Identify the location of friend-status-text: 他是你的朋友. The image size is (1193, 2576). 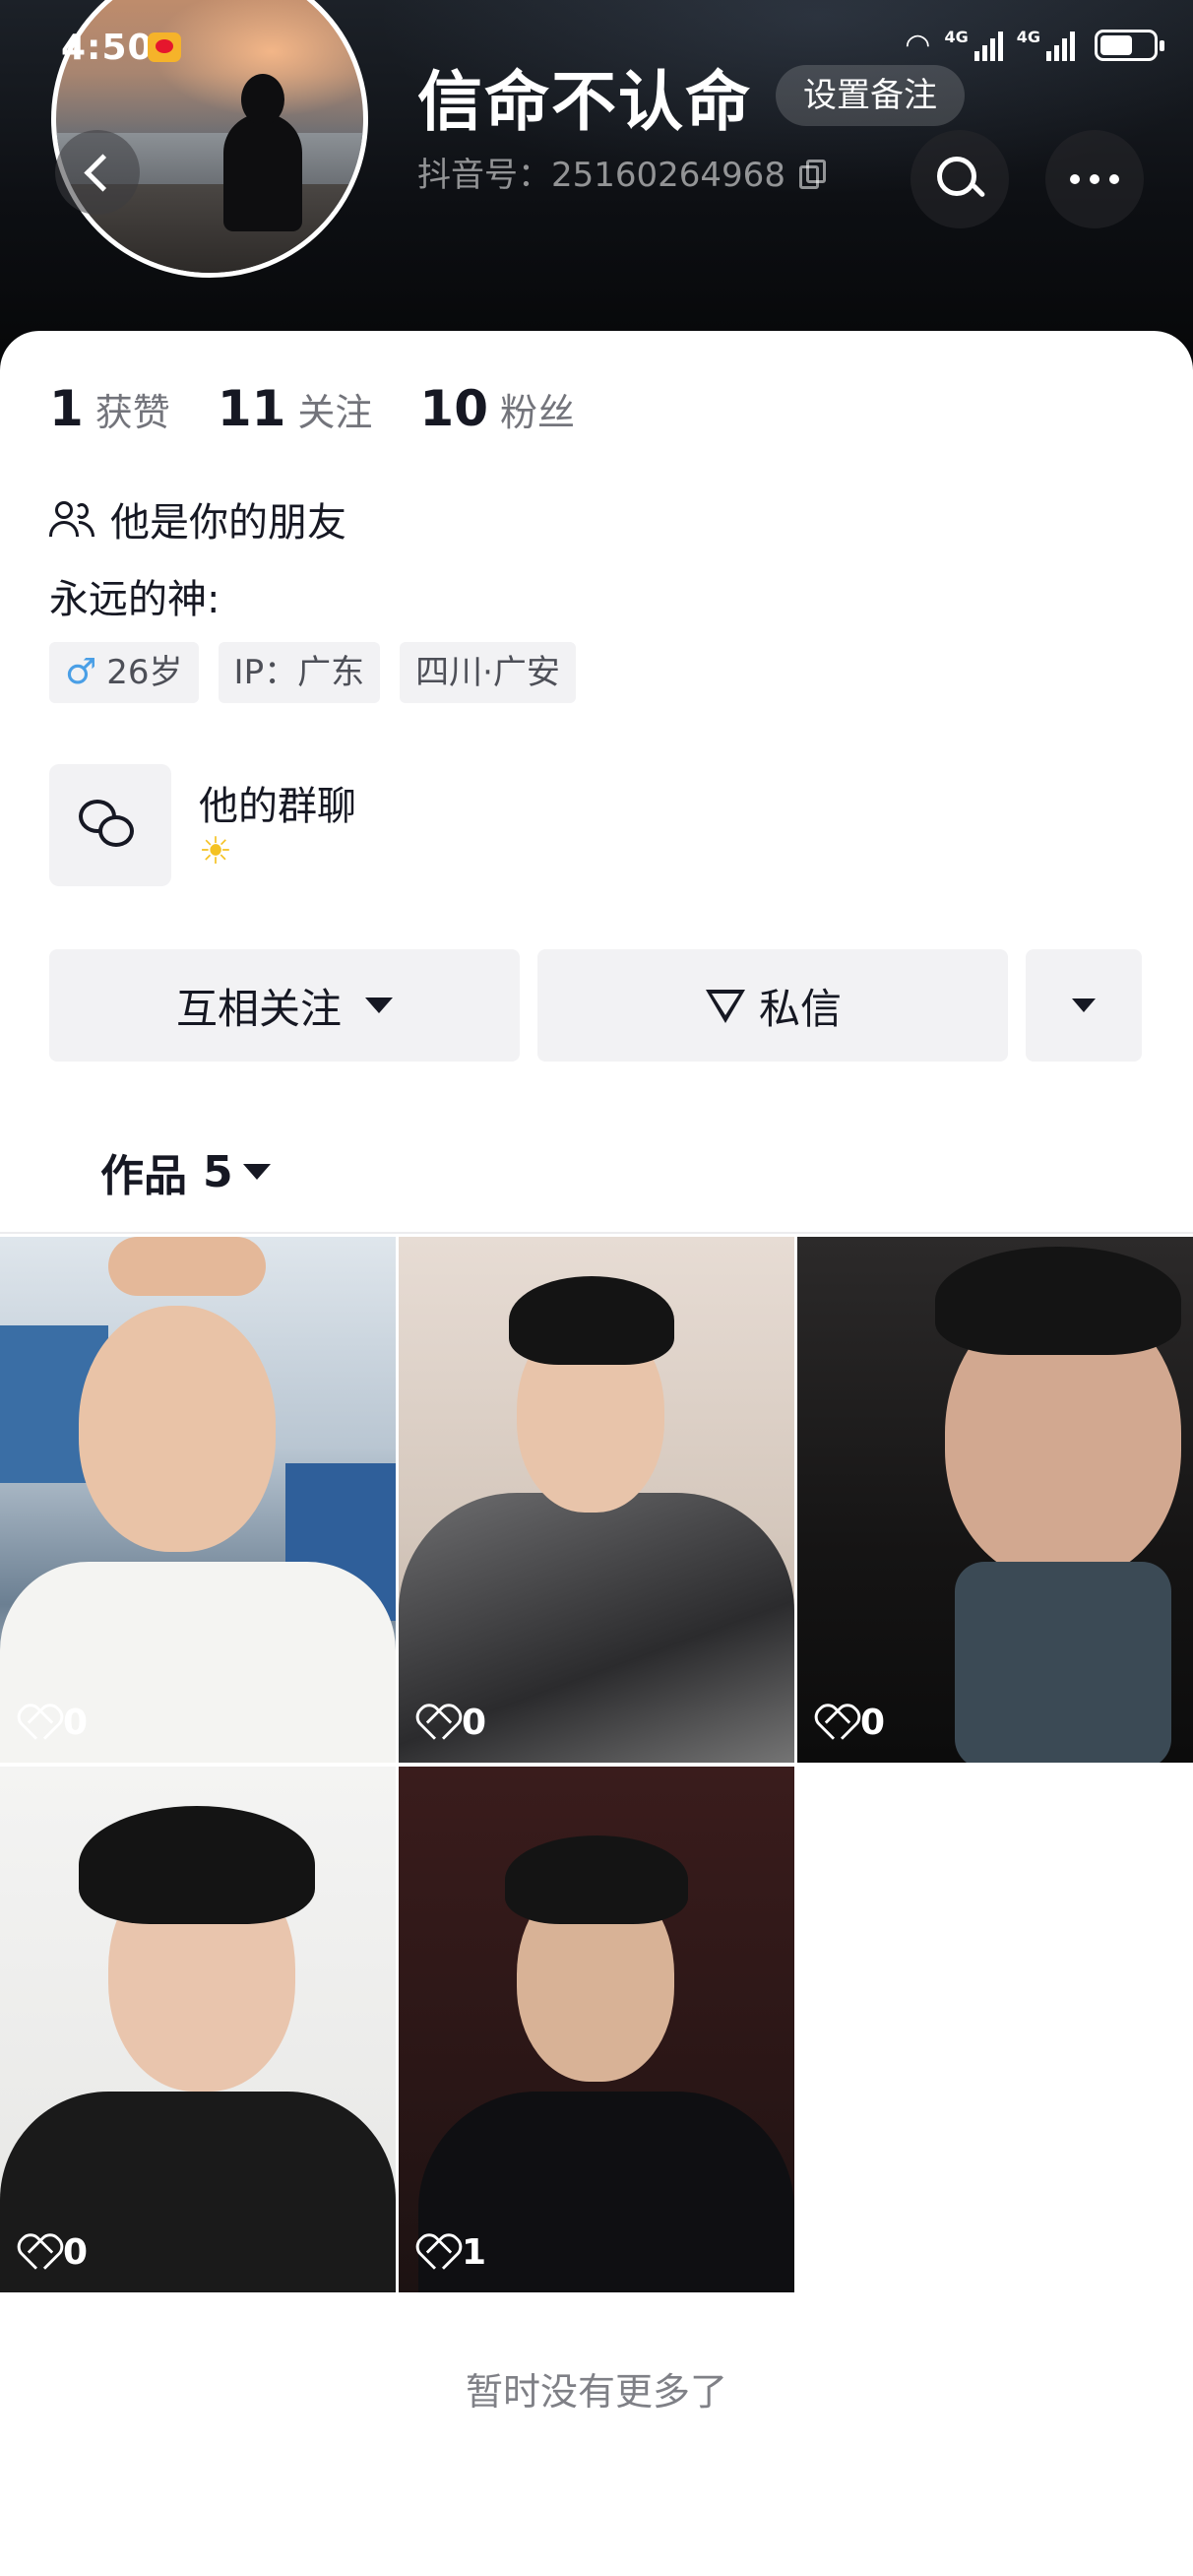
(228, 523).